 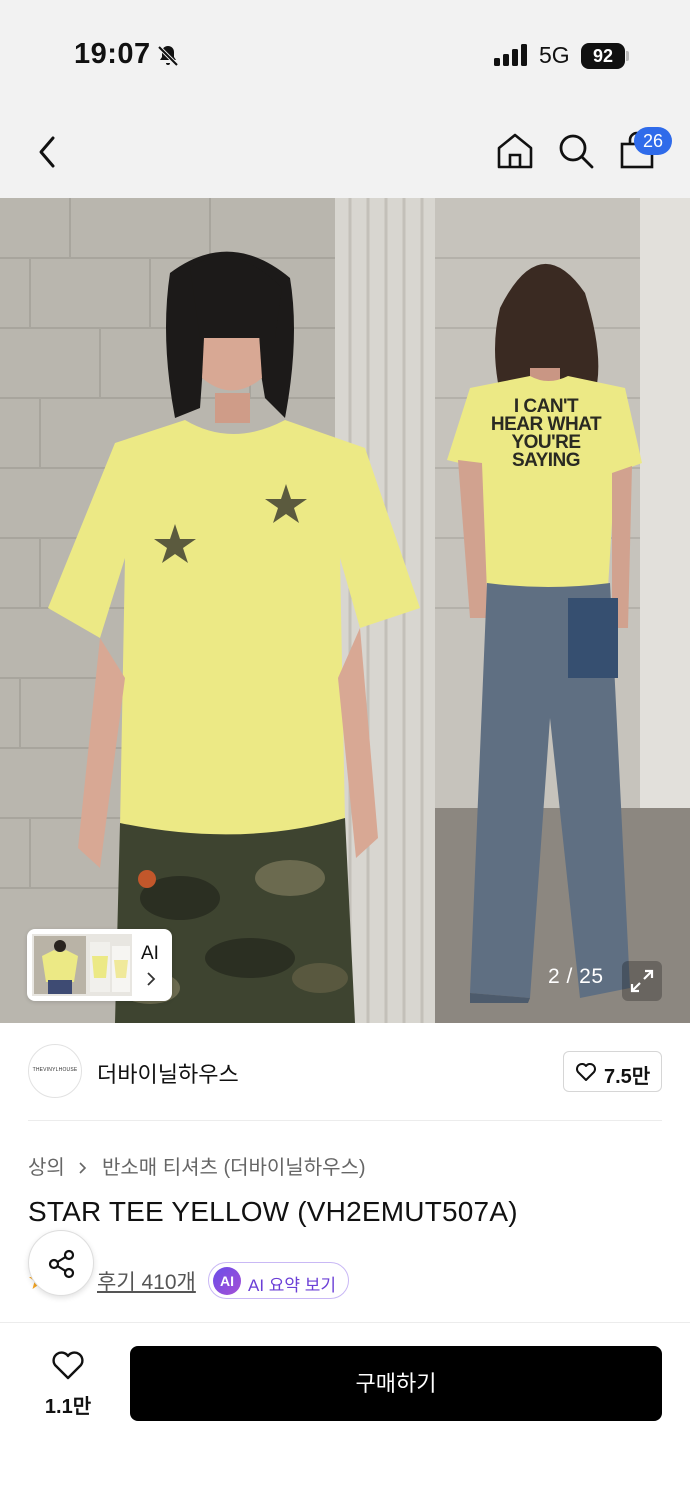 I want to click on ai-summary-label: AI 요약 보기, so click(x=292, y=1285).